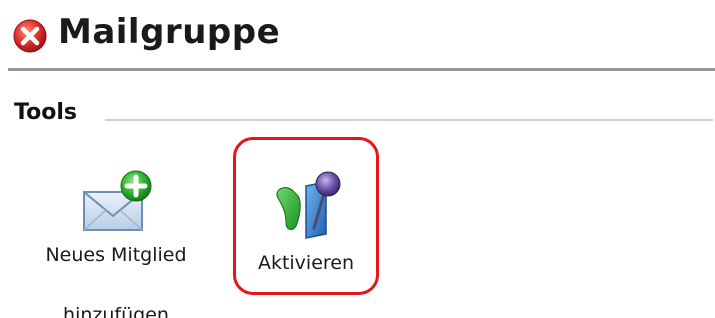 This screenshot has height=318, width=715. Describe the element at coordinates (308, 205) in the screenshot. I see `activate-icon` at that location.